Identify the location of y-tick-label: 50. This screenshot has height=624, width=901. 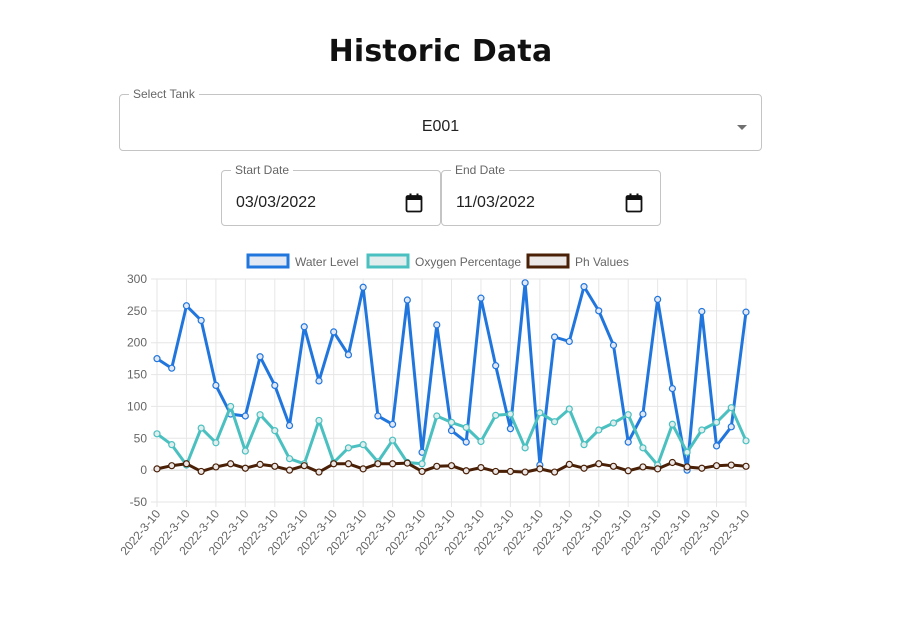
(141, 438).